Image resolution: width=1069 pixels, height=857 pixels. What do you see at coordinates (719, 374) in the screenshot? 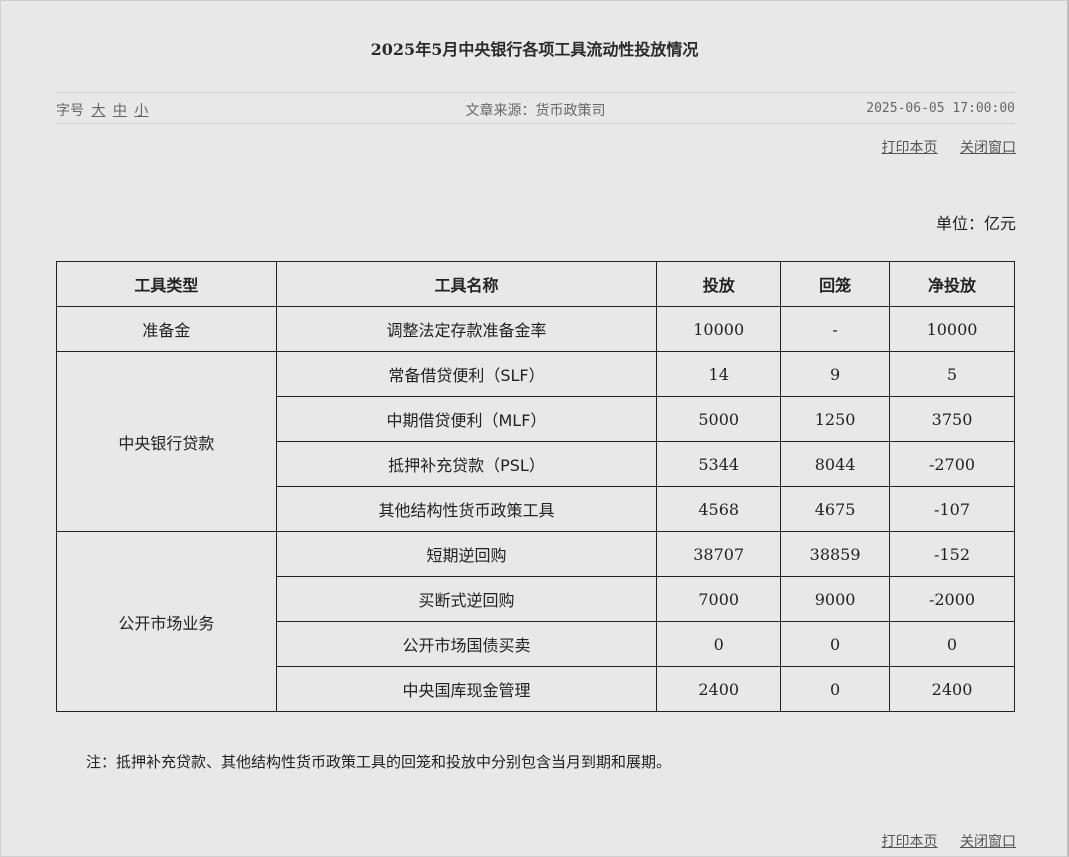
I see `release-cell: 14` at bounding box center [719, 374].